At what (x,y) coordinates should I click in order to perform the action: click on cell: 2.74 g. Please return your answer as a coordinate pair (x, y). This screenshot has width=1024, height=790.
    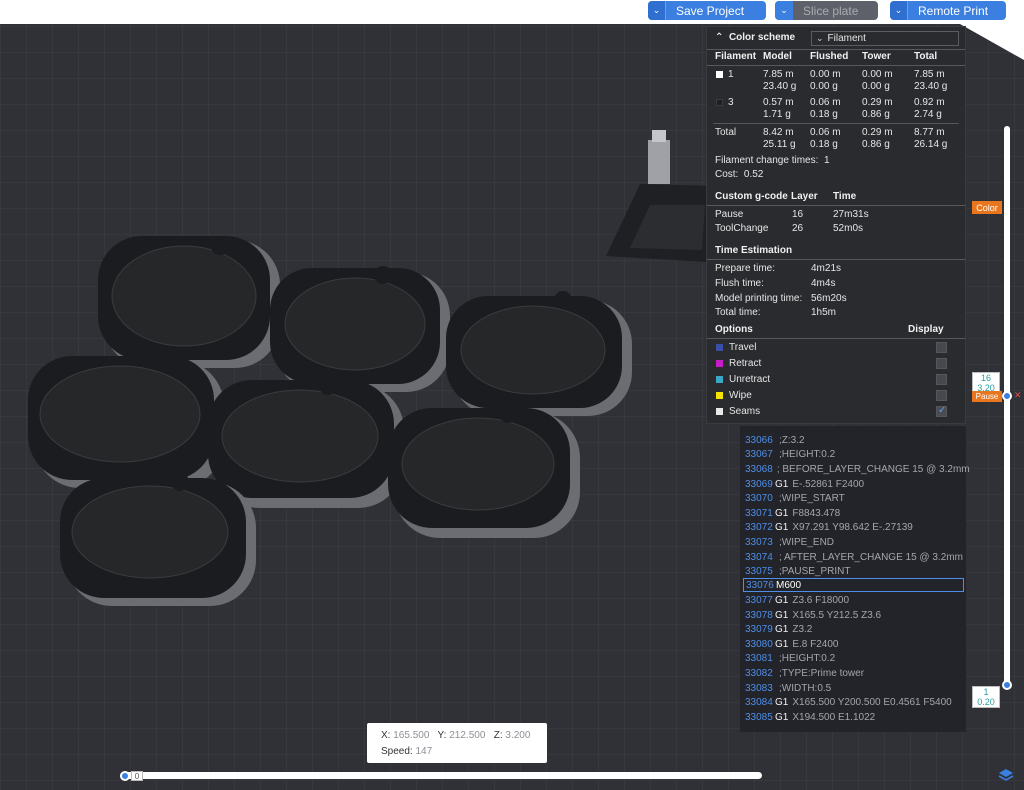
    Looking at the image, I should click on (928, 114).